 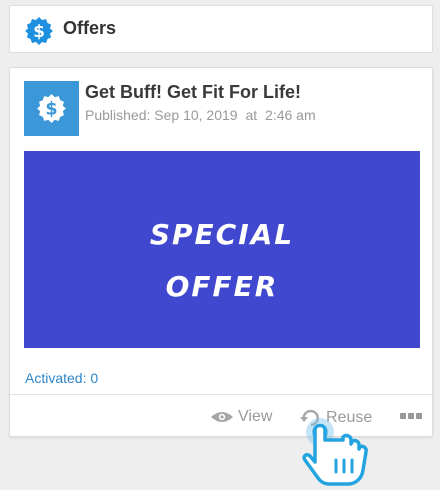 What do you see at coordinates (118, 115) in the screenshot?
I see `published-label: Published:` at bounding box center [118, 115].